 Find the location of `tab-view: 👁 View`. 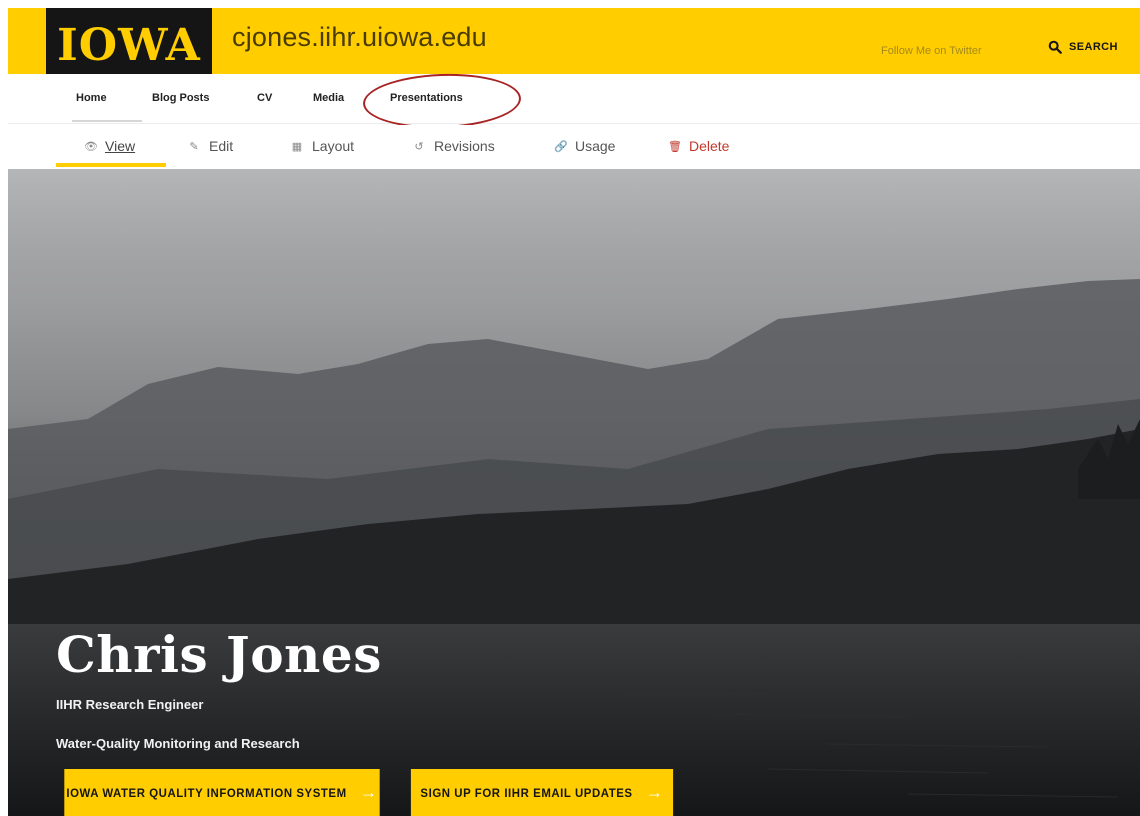

tab-view: 👁 View is located at coordinates (109, 146).